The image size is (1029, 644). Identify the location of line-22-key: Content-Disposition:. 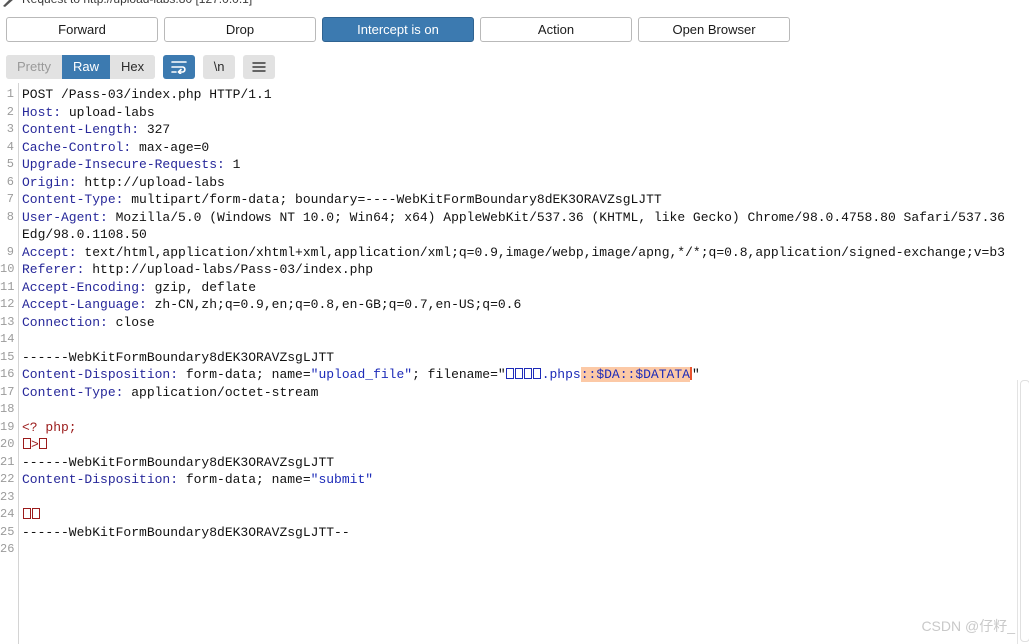
(100, 479).